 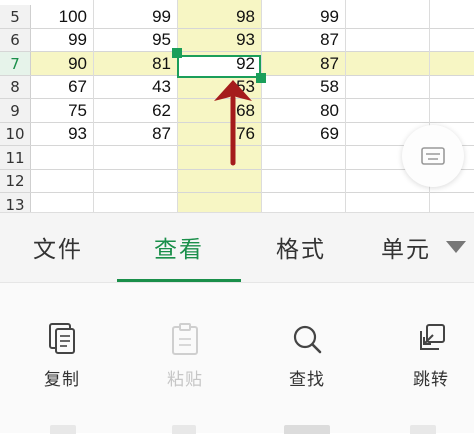 I want to click on find-label: 查找, so click(x=307, y=380).